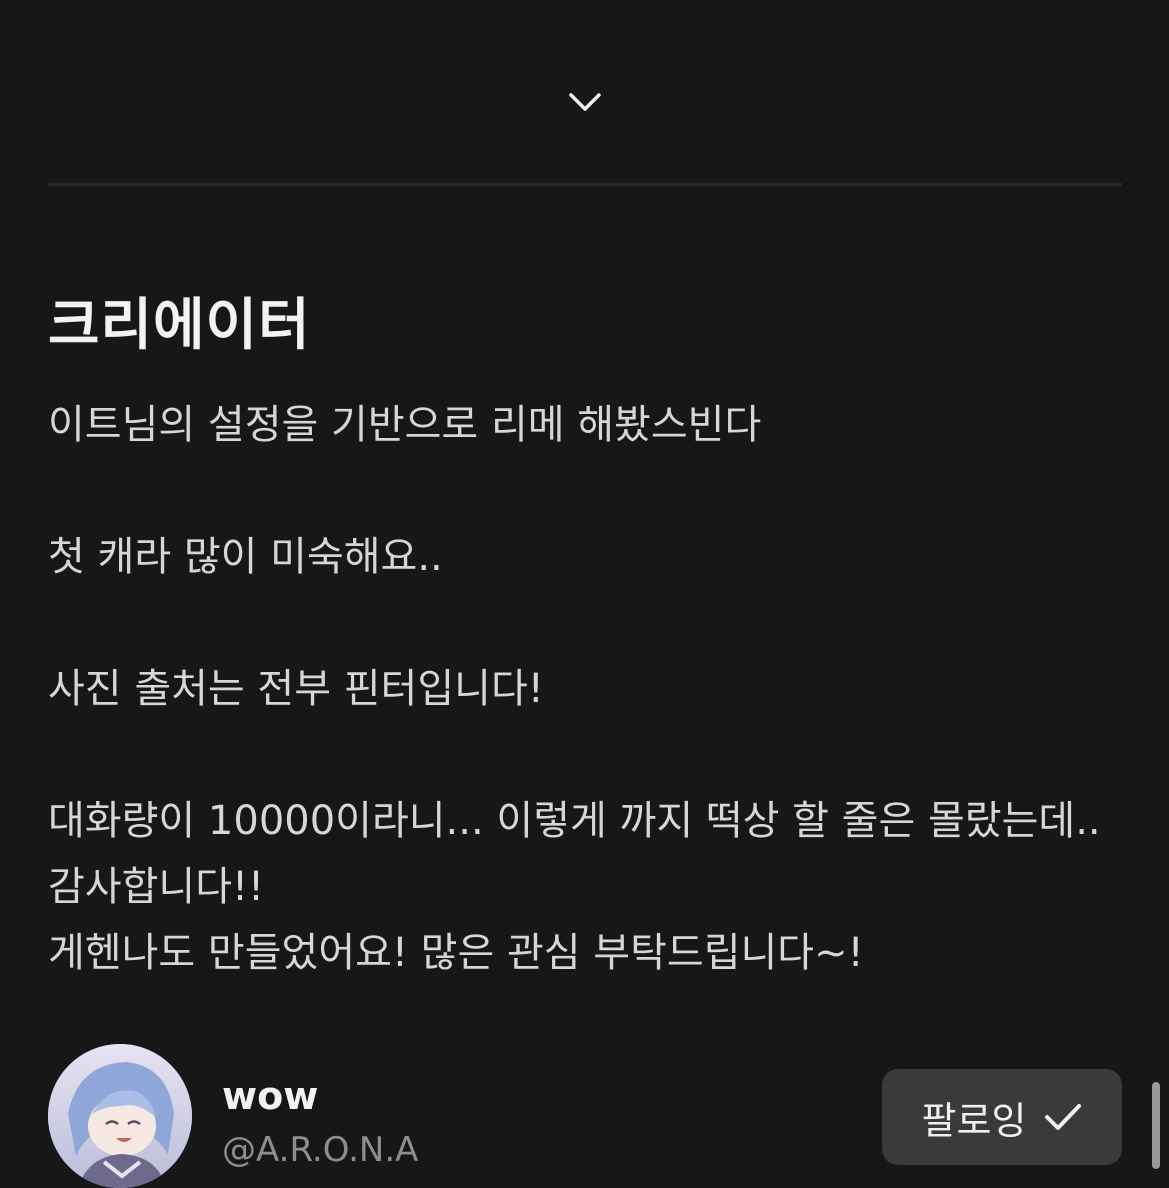 Image resolution: width=1169 pixels, height=1188 pixels. I want to click on chevron-down-icon, so click(585, 102).